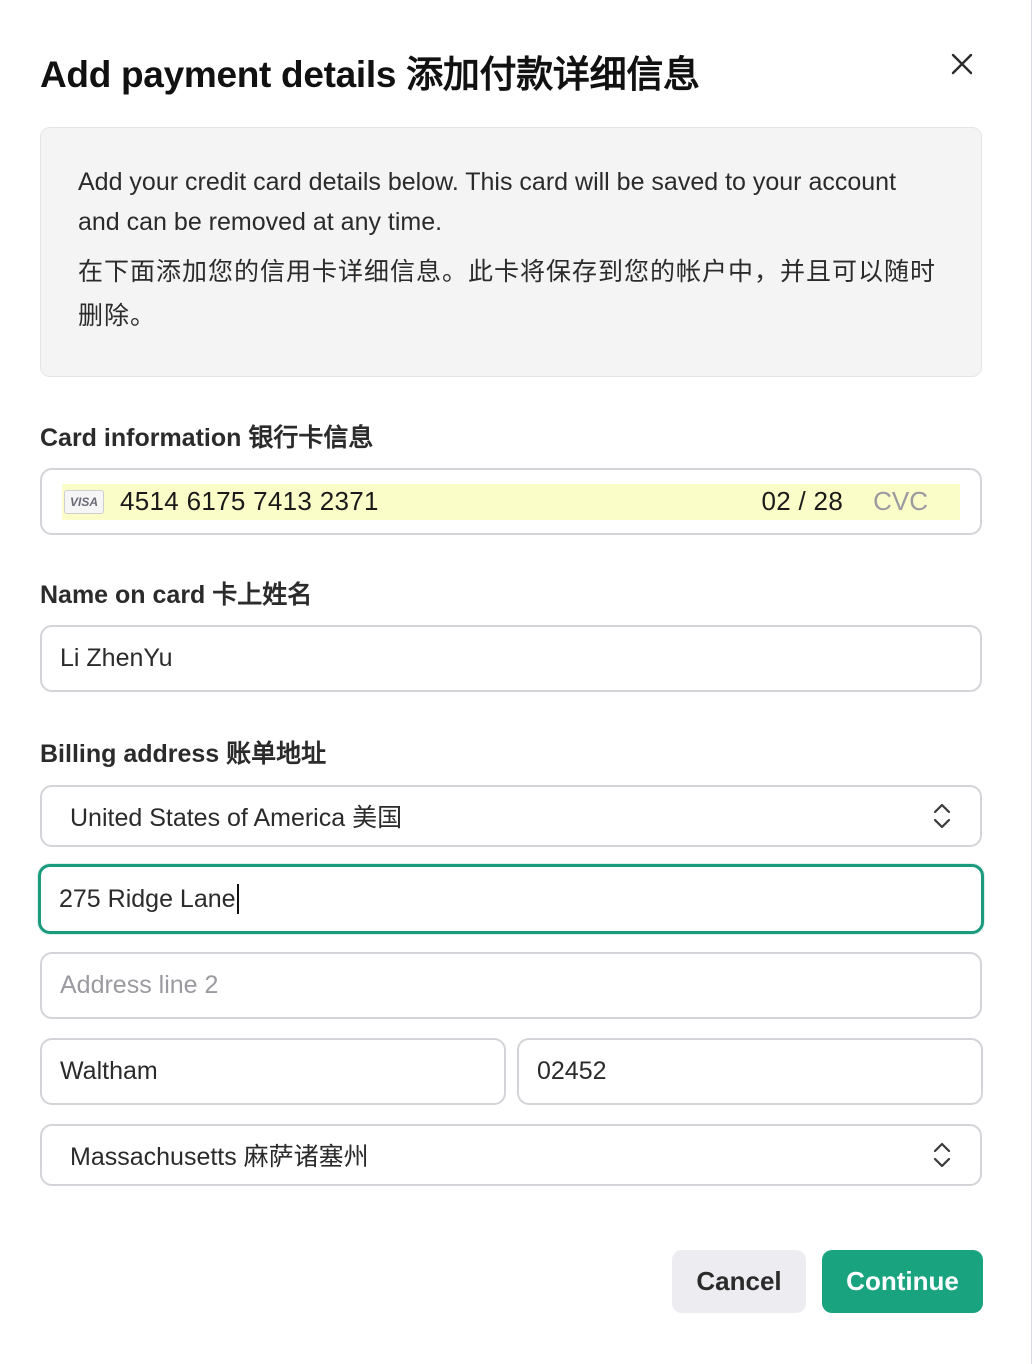 The image size is (1032, 1364). I want to click on billing-address-label: Billing address 账单地址, so click(183, 754).